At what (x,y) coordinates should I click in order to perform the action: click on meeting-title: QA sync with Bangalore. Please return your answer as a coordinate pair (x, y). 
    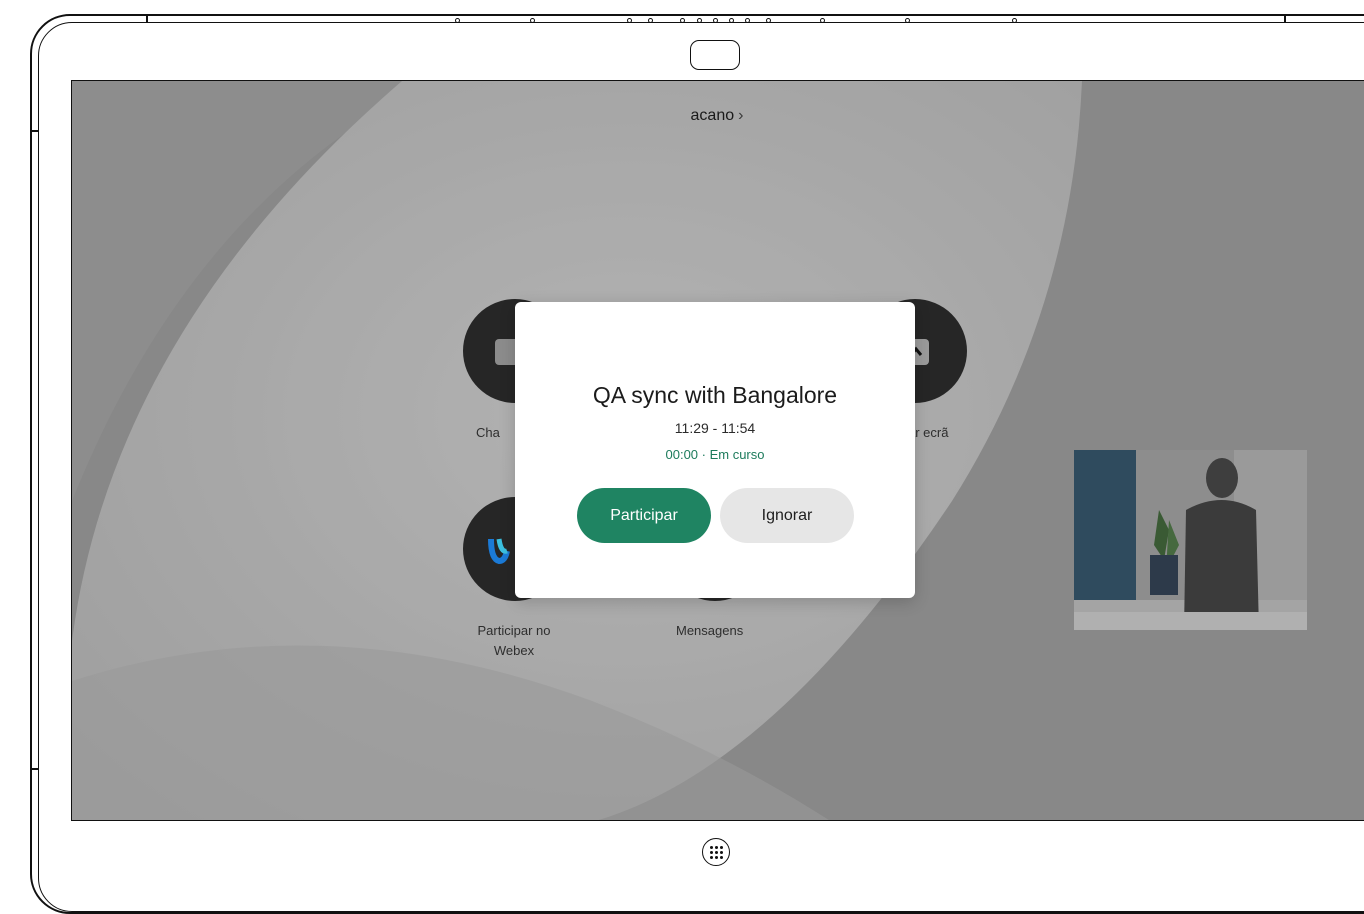
    Looking at the image, I should click on (715, 395).